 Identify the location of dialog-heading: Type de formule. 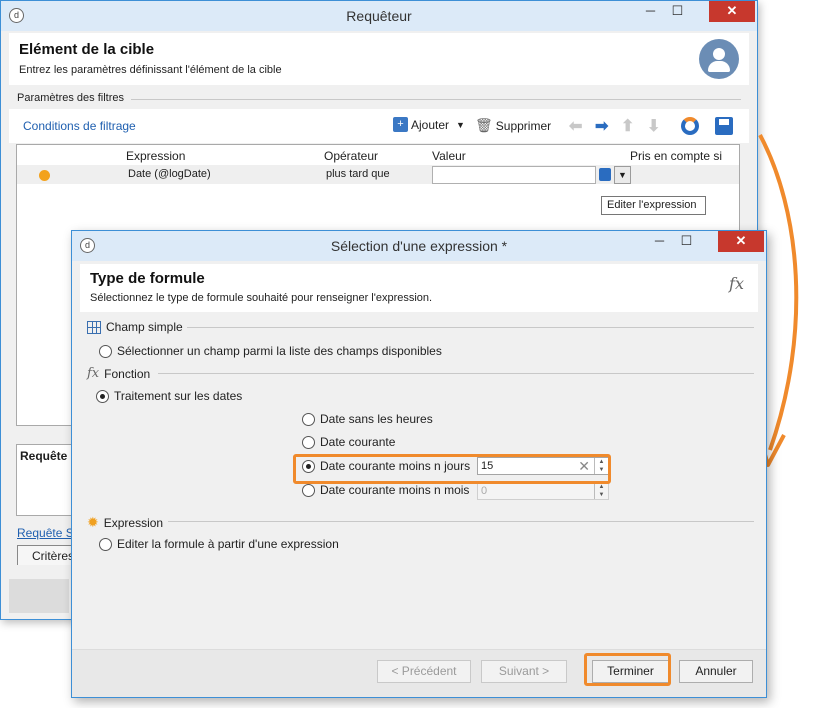
(147, 278).